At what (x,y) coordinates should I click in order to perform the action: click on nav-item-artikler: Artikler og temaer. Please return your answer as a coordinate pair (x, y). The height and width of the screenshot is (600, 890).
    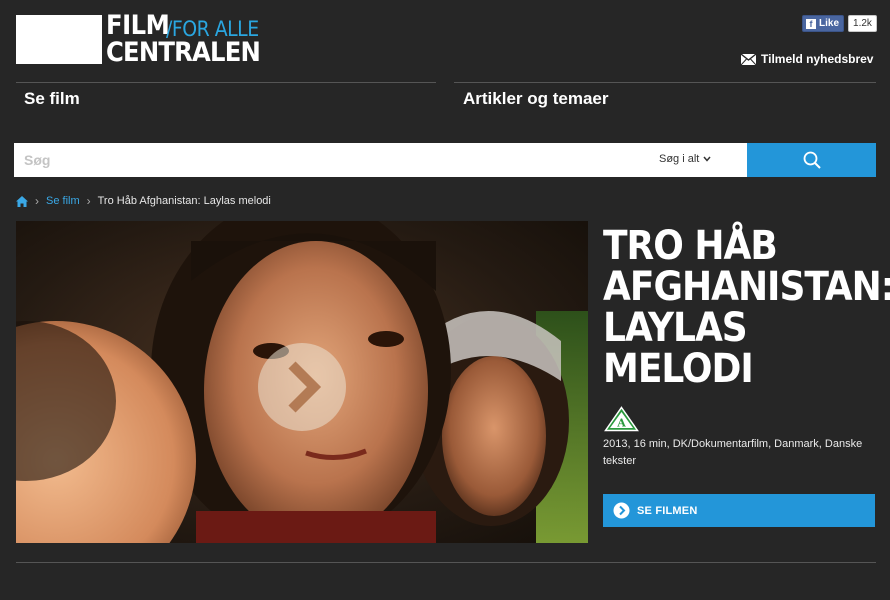
    Looking at the image, I should click on (536, 99).